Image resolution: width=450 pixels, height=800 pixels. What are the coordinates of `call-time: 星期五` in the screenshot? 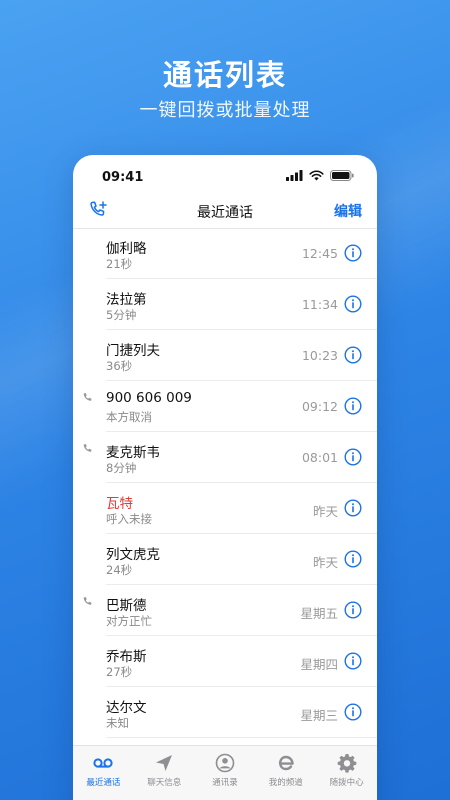 It's located at (319, 613).